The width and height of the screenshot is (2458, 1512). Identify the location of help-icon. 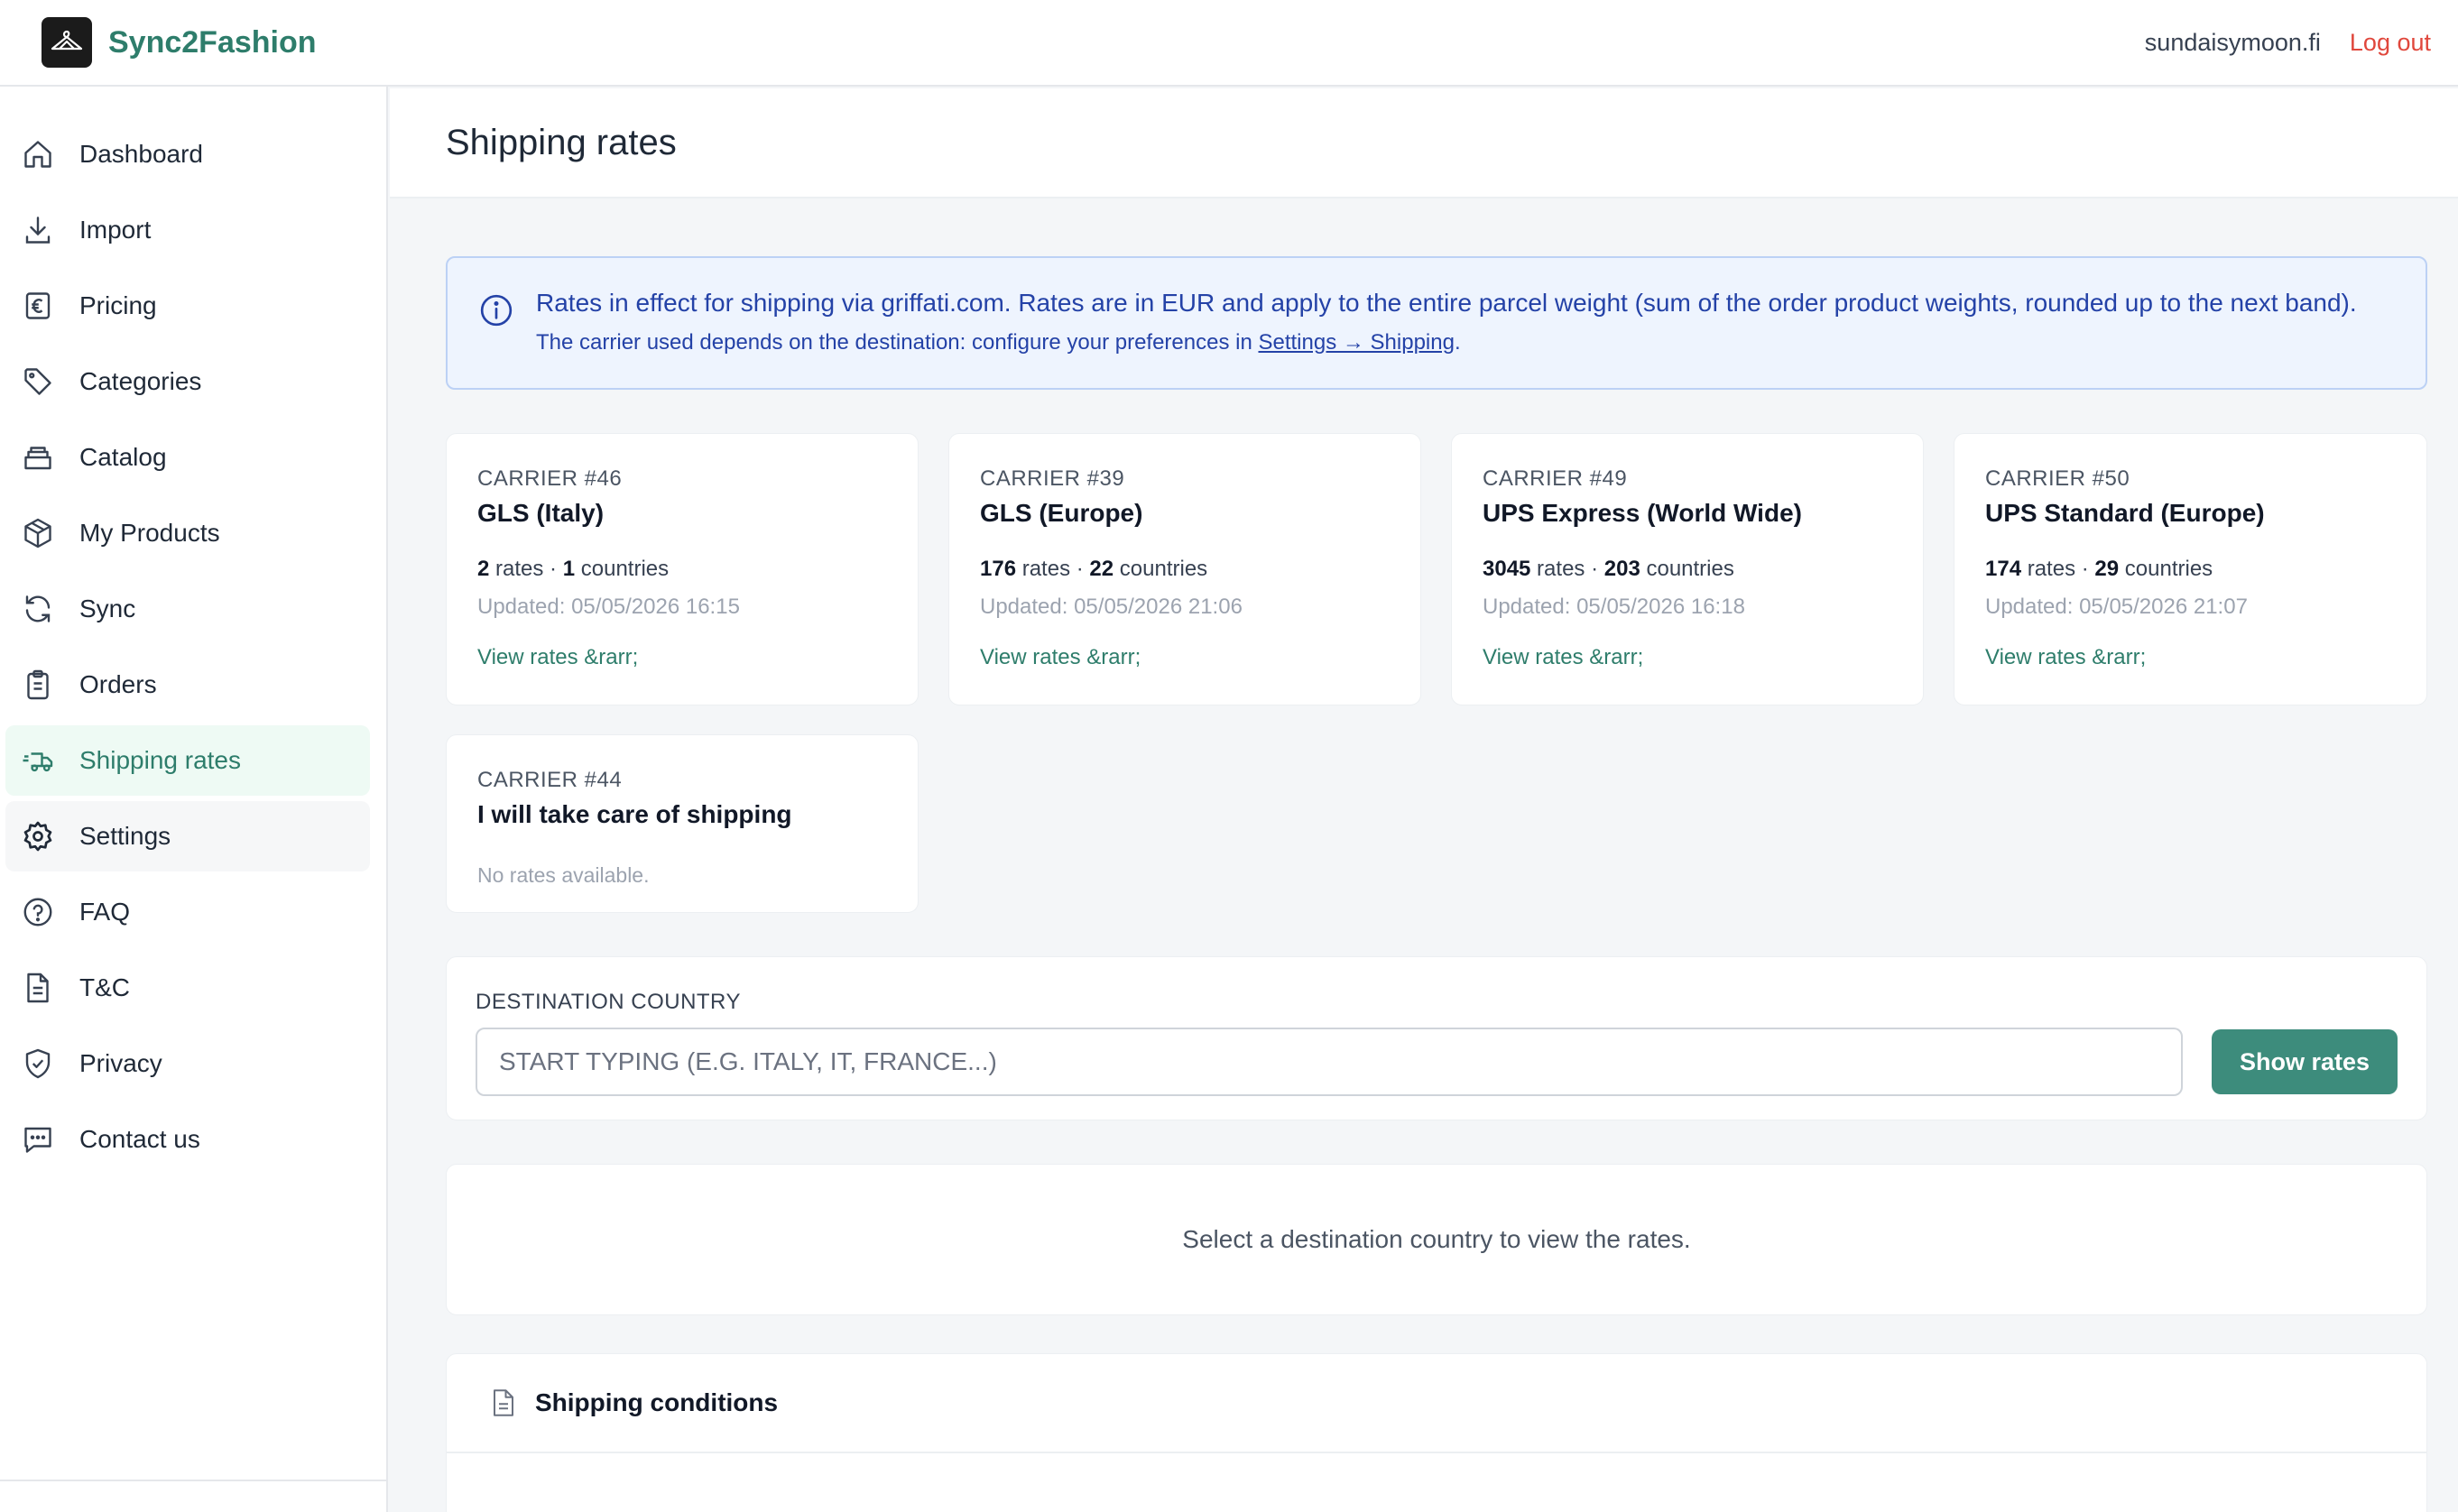
(37, 912).